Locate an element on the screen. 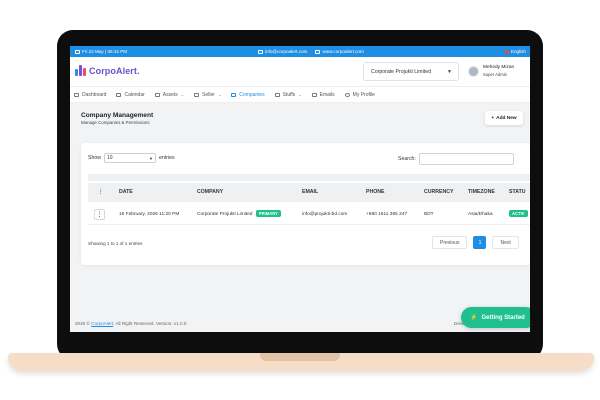 The width and height of the screenshot is (600, 400). nav-item-dashboard: Dashboard is located at coordinates (90, 95).